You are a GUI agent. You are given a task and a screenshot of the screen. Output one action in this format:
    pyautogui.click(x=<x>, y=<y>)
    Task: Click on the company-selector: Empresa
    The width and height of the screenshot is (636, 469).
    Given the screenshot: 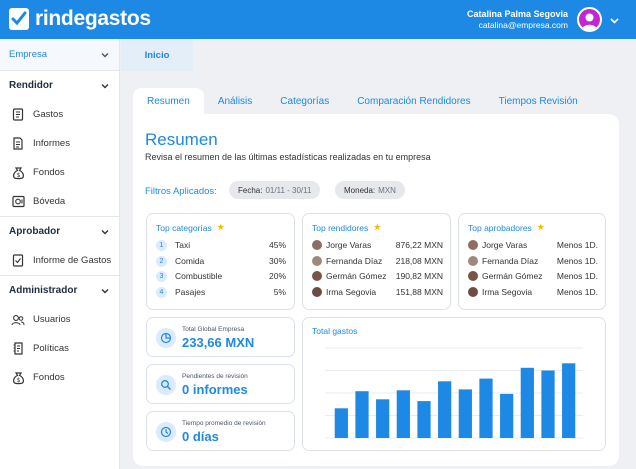 What is the action you would take?
    pyautogui.click(x=59, y=55)
    